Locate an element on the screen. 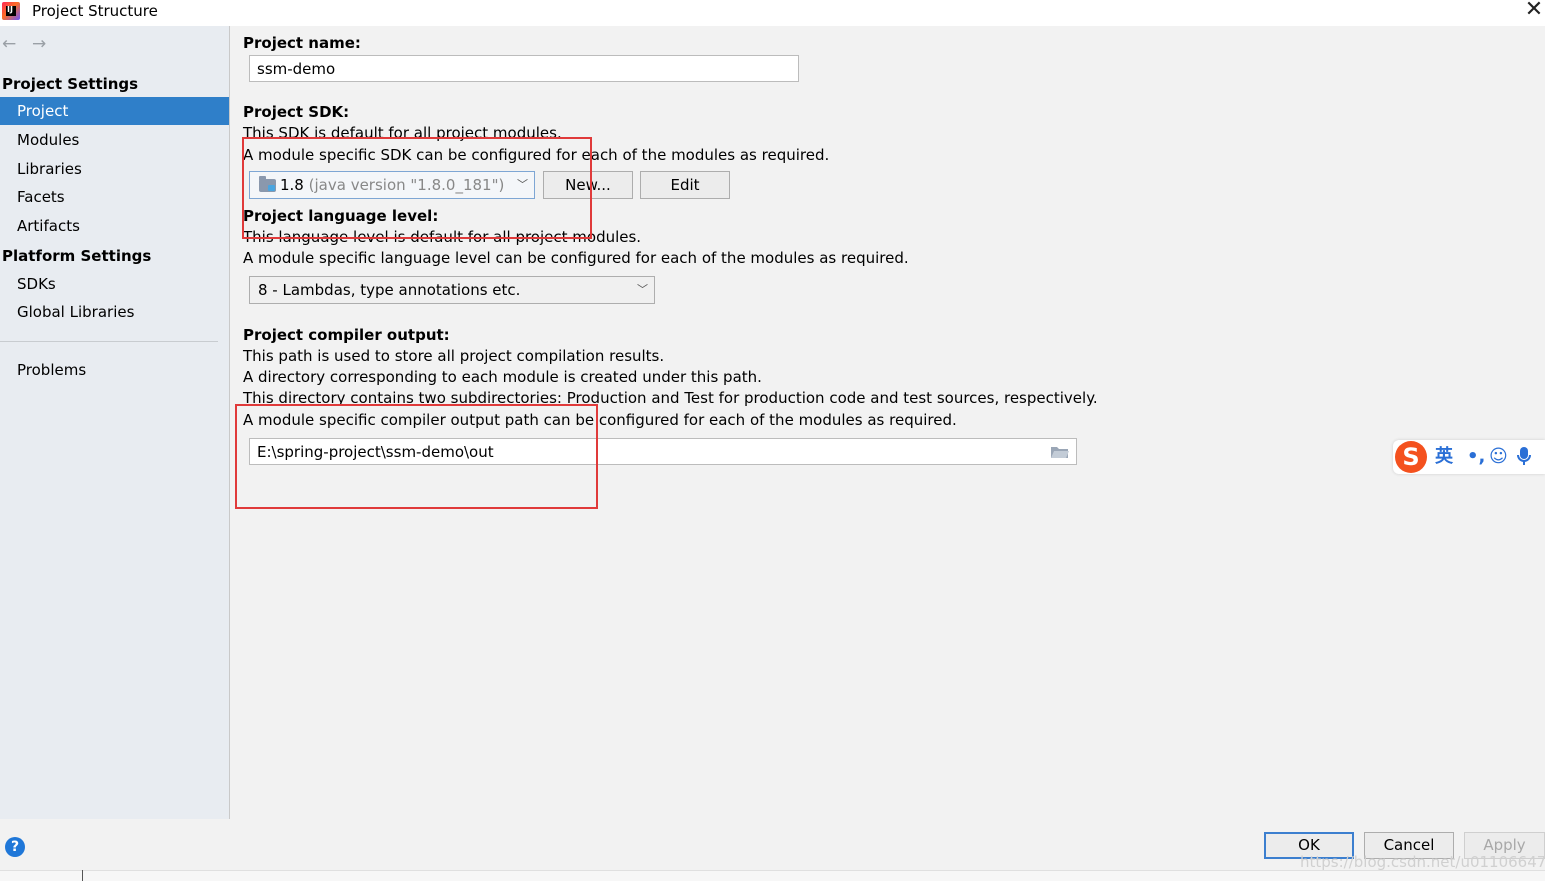 The image size is (1545, 881). sdk-select: 1.8 (java version "1.8.0_181") ﹀ is located at coordinates (392, 185).